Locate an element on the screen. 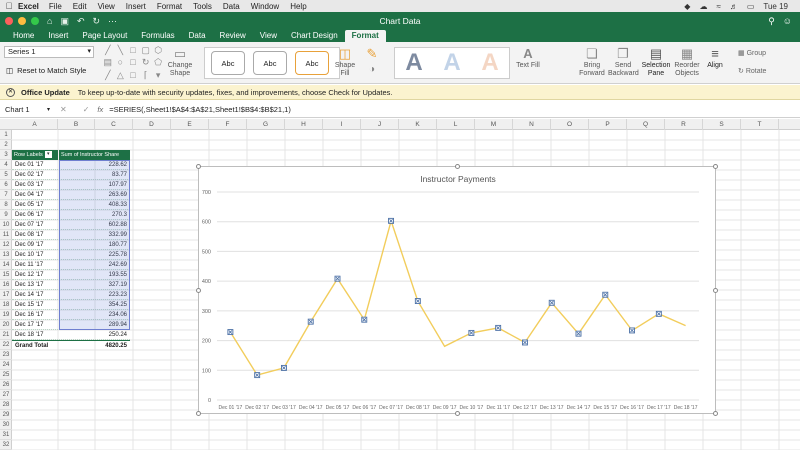 The width and height of the screenshot is (800, 450). column-header: H is located at coordinates (304, 124).